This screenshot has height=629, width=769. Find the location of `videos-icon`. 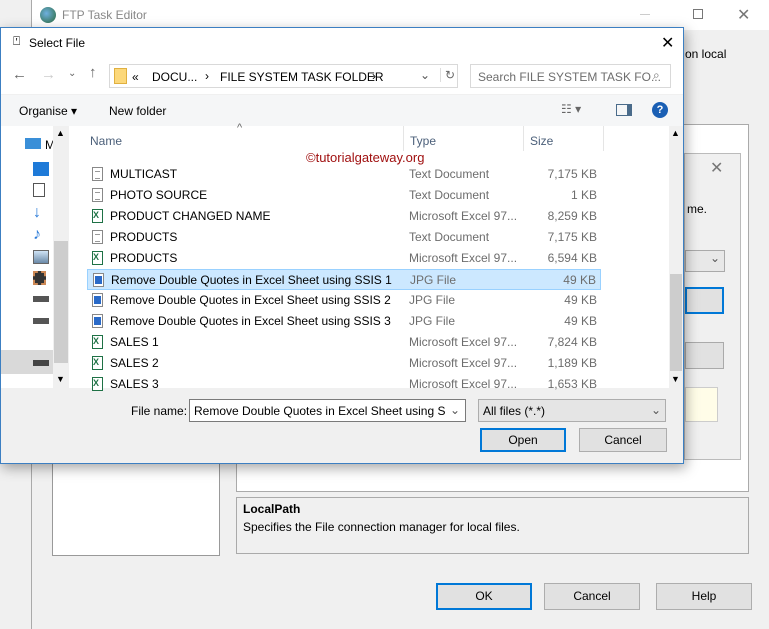

videos-icon is located at coordinates (39, 278).